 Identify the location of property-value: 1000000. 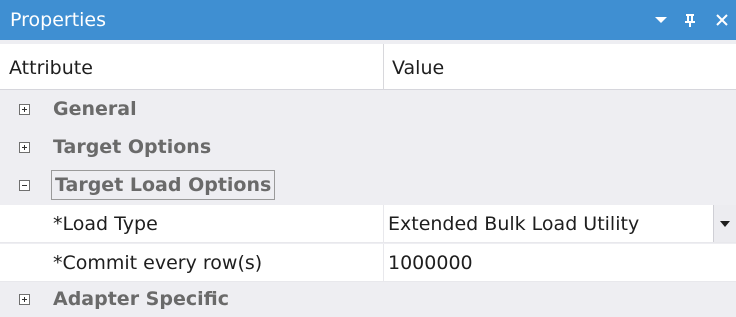
(430, 263).